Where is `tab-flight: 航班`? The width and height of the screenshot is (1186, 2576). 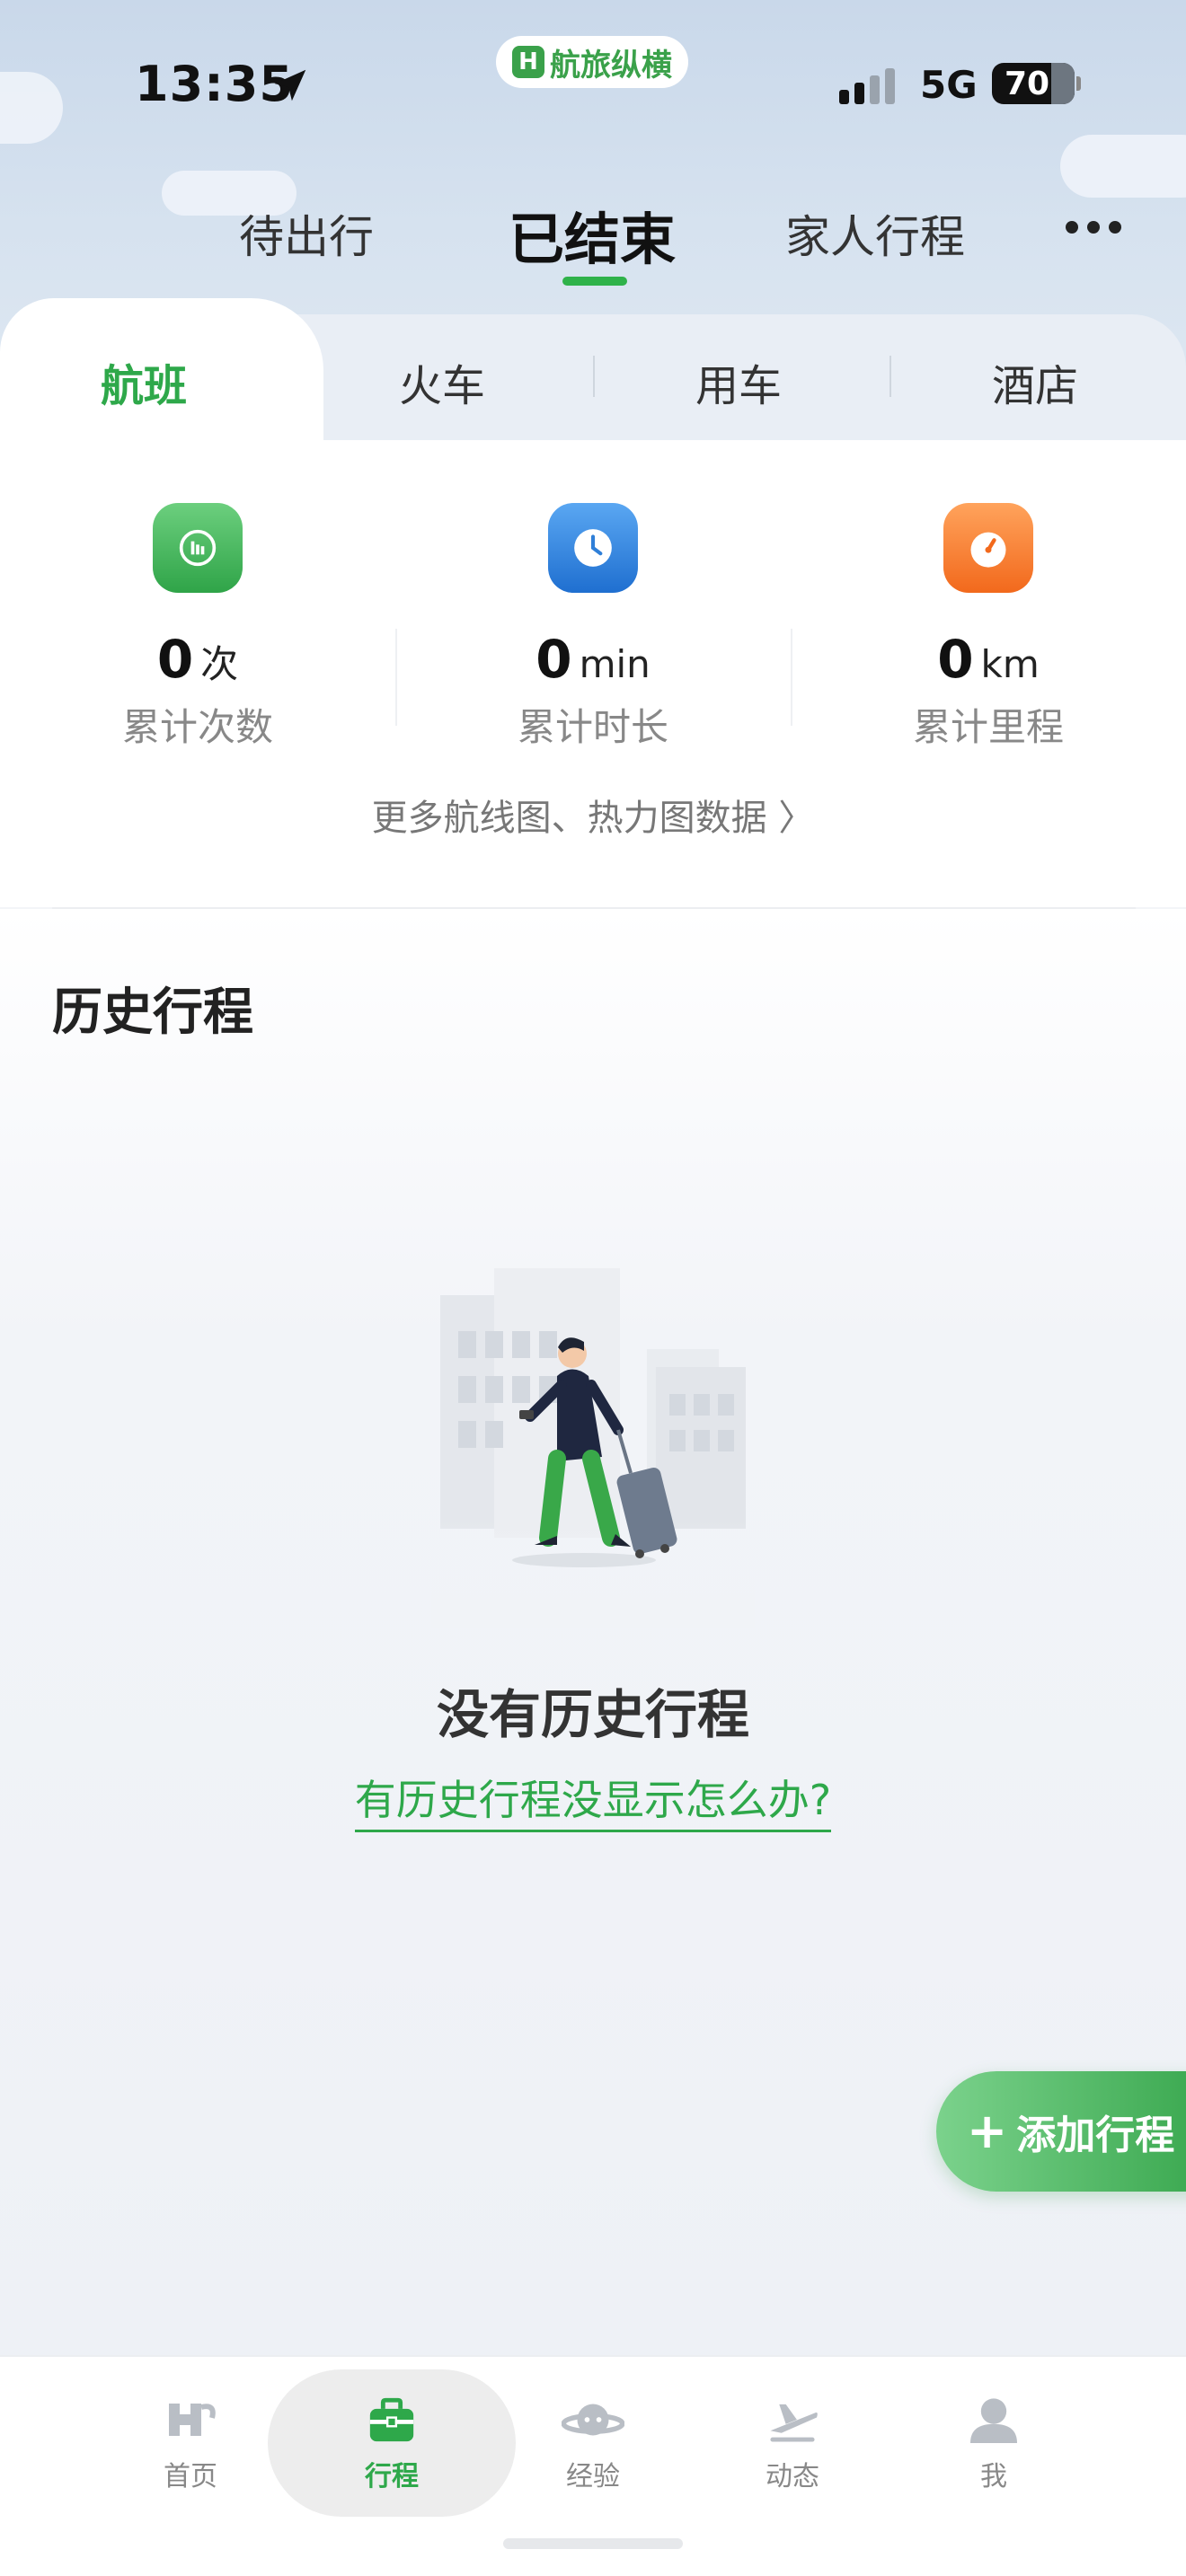 tab-flight: 航班 is located at coordinates (144, 381).